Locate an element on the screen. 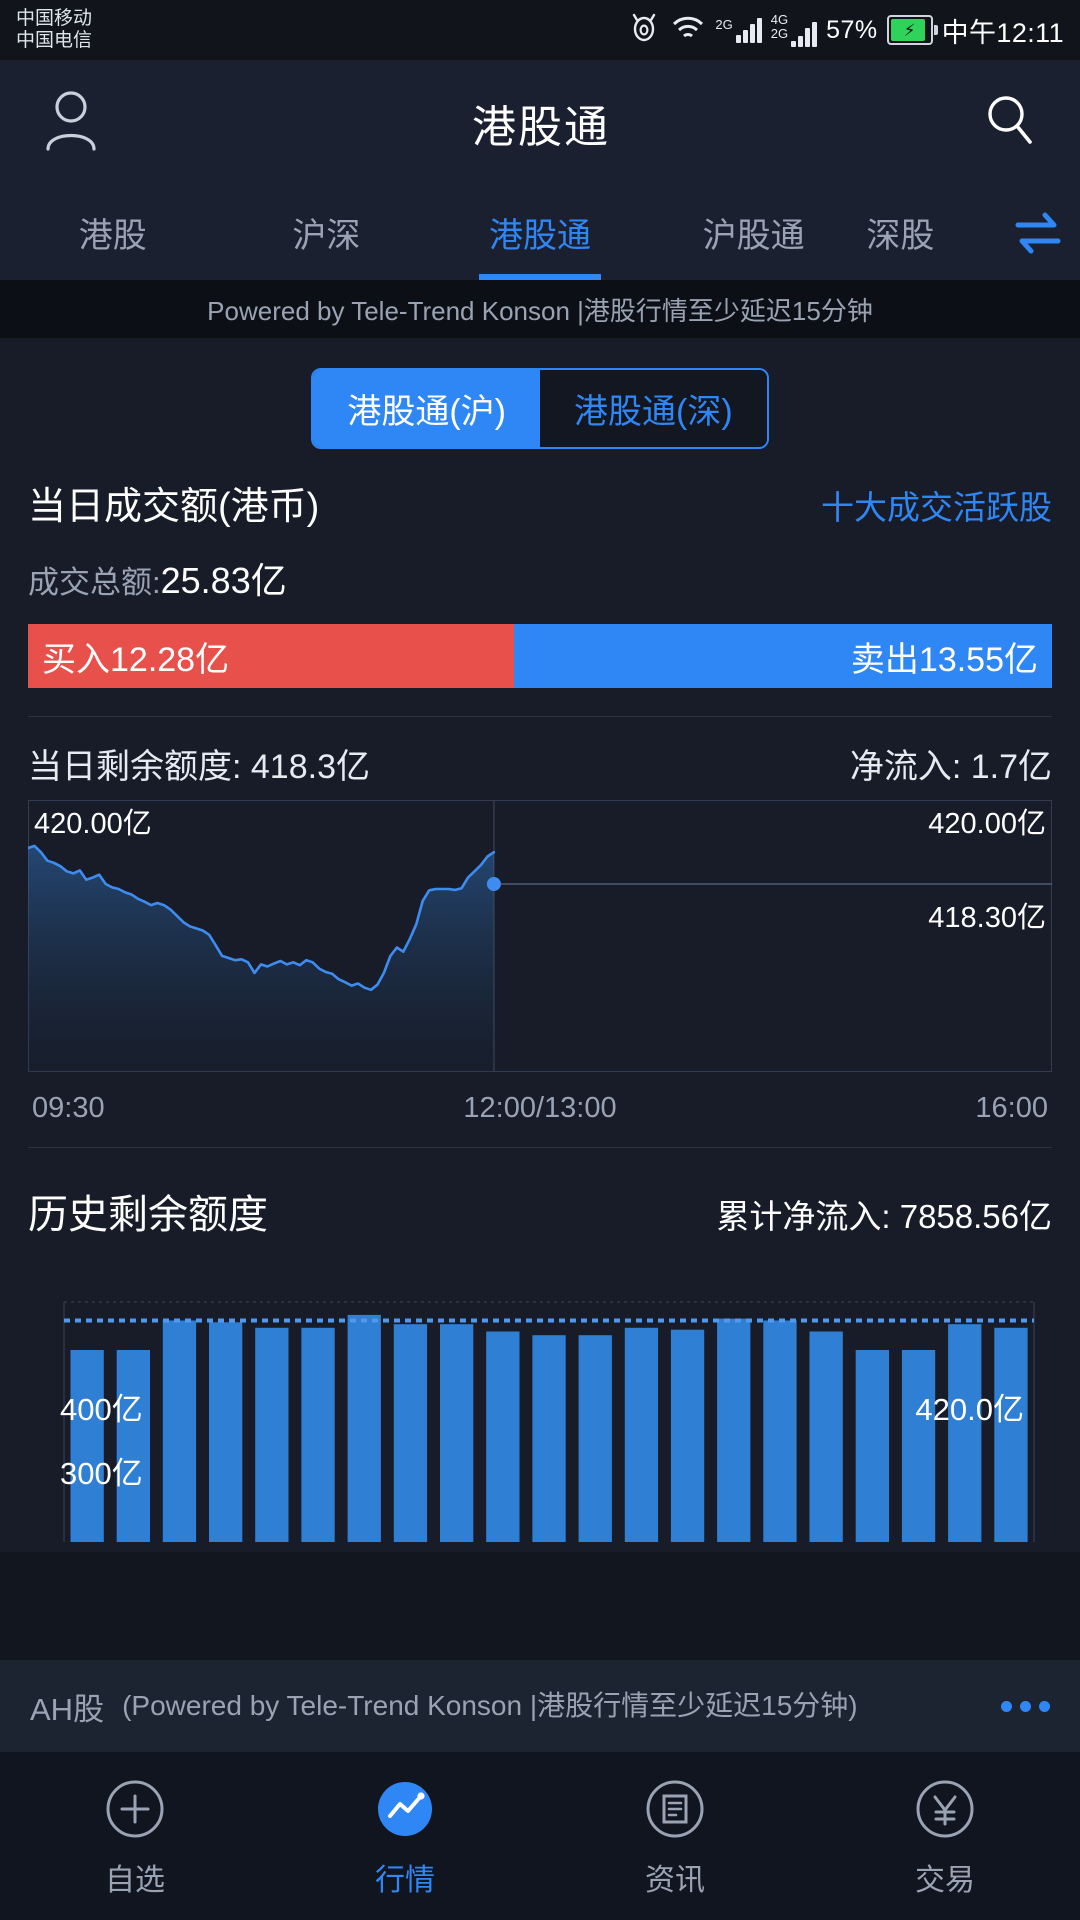 This screenshot has width=1080, height=1920. signal-bars-secondary-icon: 4G 2G is located at coordinates (794, 29).